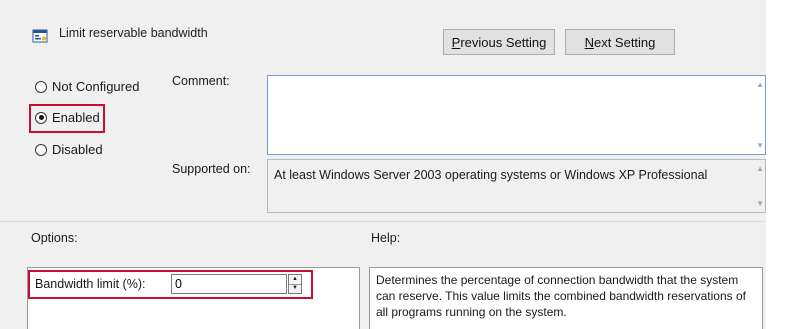  What do you see at coordinates (201, 81) in the screenshot?
I see `comment-label: Comment:` at bounding box center [201, 81].